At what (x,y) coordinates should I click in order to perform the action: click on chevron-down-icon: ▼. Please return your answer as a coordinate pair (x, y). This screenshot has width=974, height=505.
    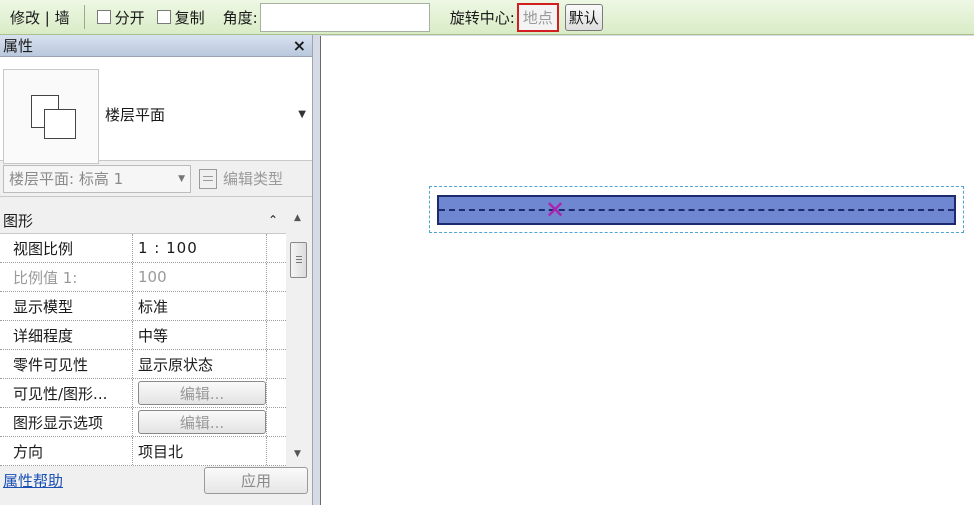
    Looking at the image, I should click on (181, 178).